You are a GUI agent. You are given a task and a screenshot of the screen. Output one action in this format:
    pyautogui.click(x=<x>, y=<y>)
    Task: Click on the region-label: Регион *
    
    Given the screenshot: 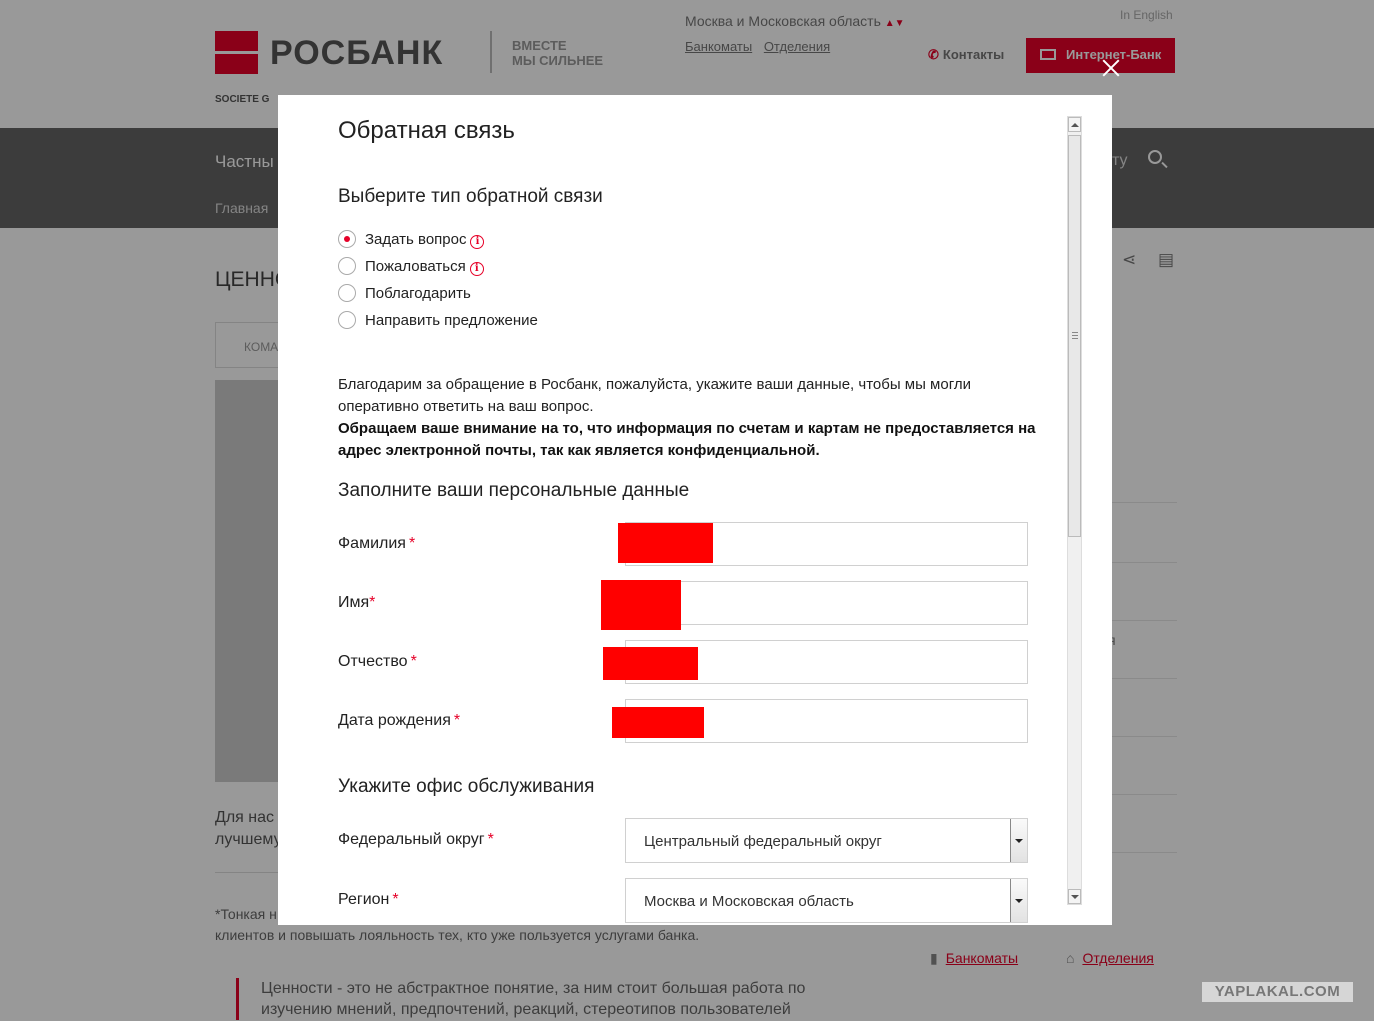 What is the action you would take?
    pyautogui.click(x=368, y=900)
    